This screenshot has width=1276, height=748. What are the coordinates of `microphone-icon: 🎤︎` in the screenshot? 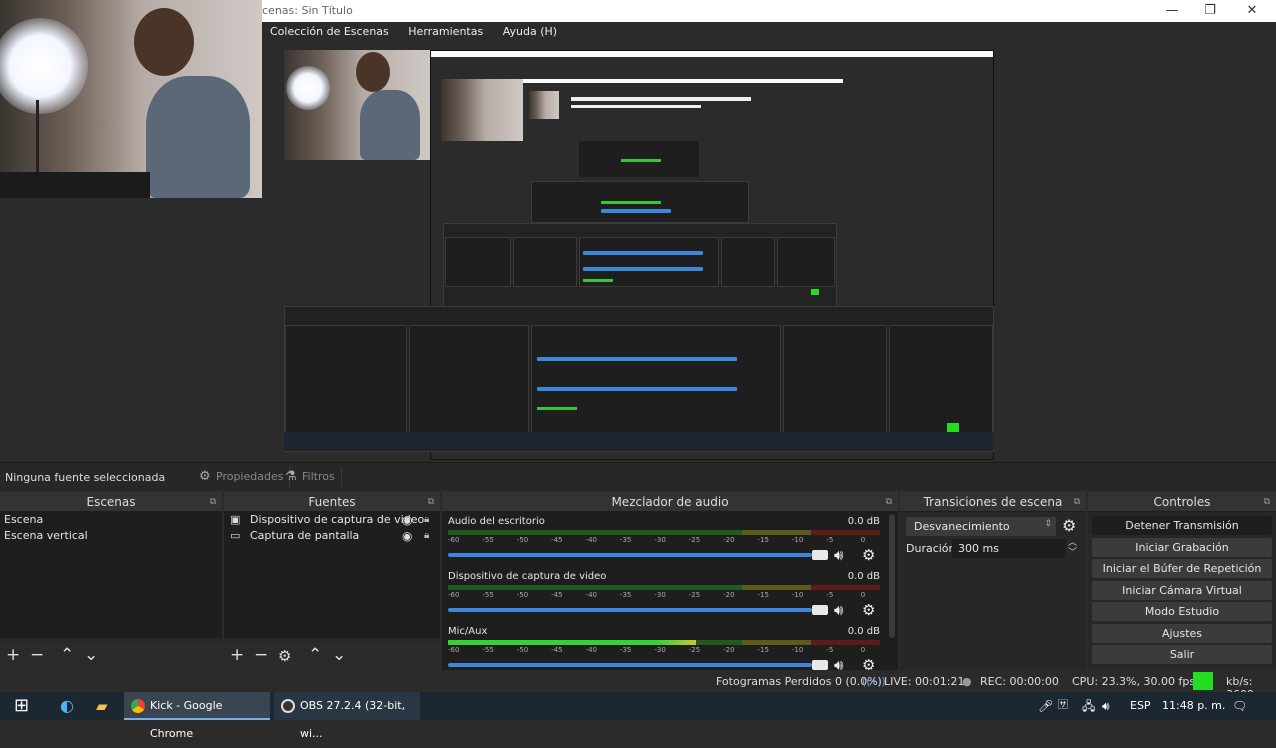 It's located at (1045, 706).